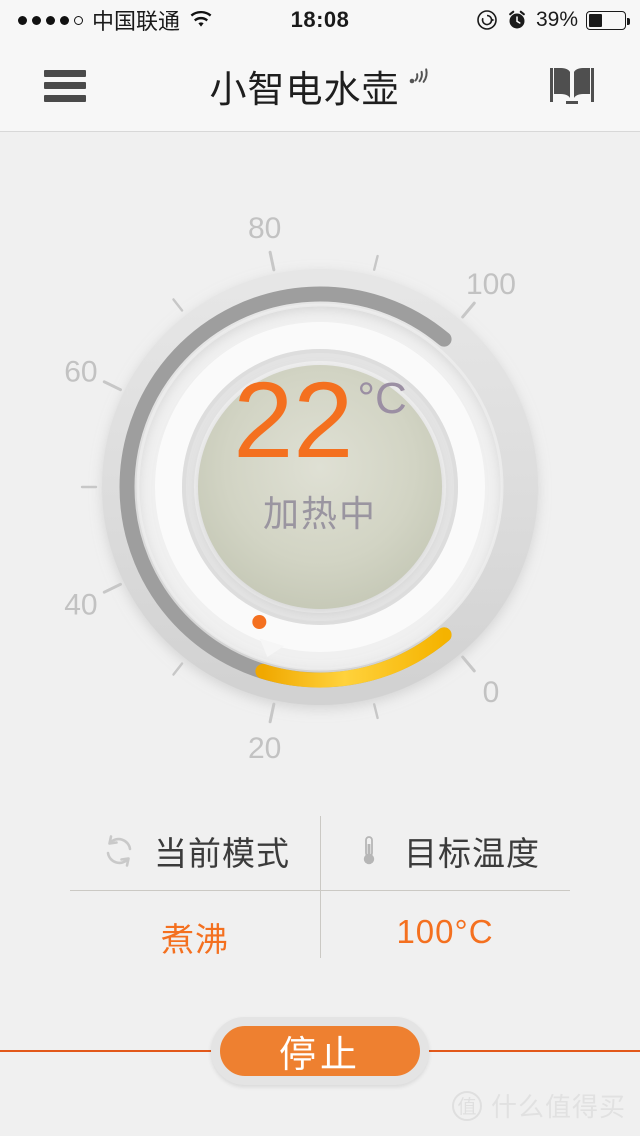  Describe the element at coordinates (259, 621) in the screenshot. I see `gauge-marker-dot` at that location.